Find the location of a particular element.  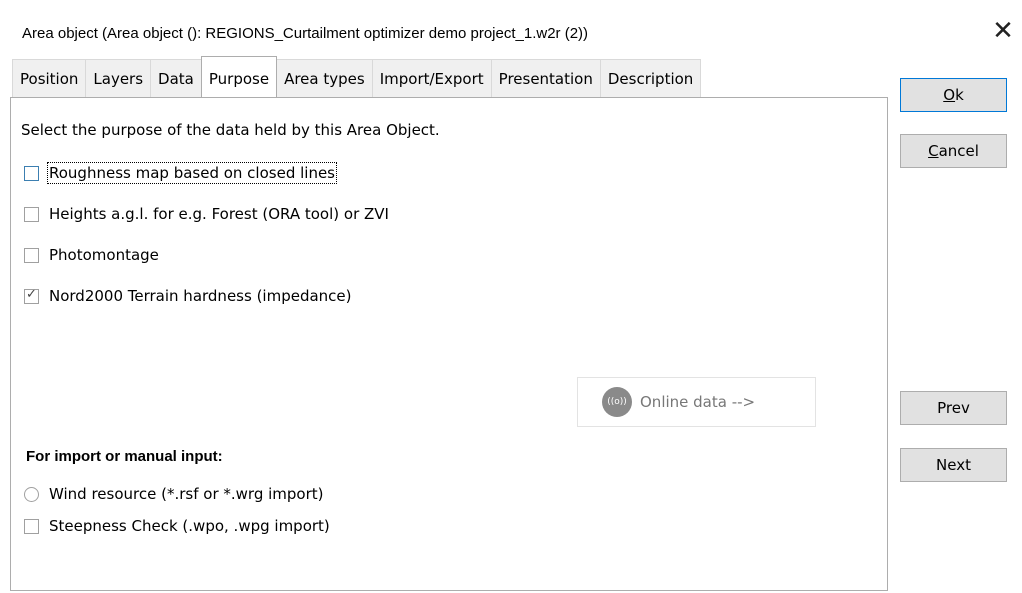

cancel-rest: ancel is located at coordinates (958, 151).